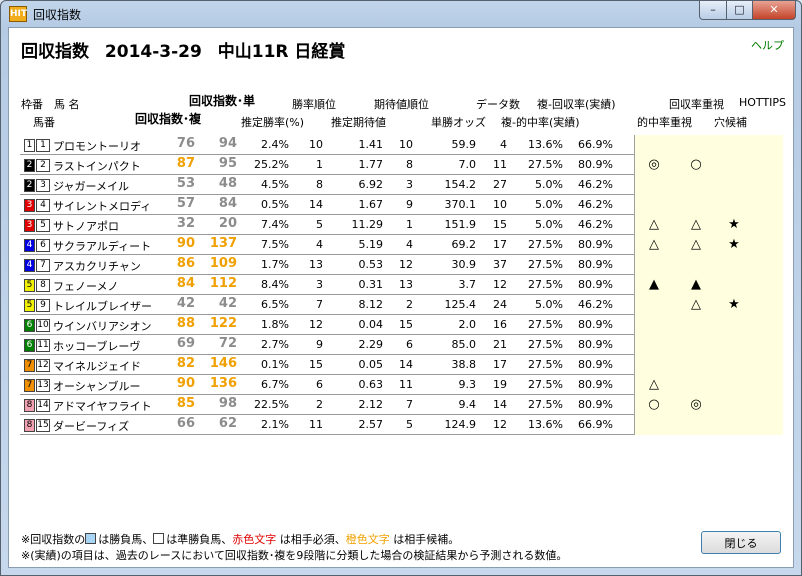 The height and width of the screenshot is (576, 802). I want to click on horse-number: 8, so click(43, 285).